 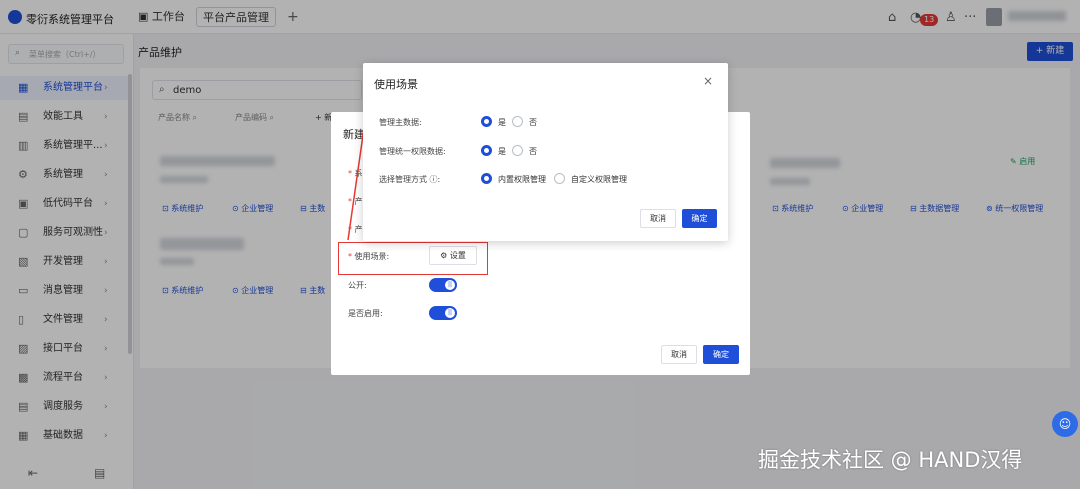 What do you see at coordinates (1065, 424) in the screenshot?
I see `assistant-float-icon: ☺` at bounding box center [1065, 424].